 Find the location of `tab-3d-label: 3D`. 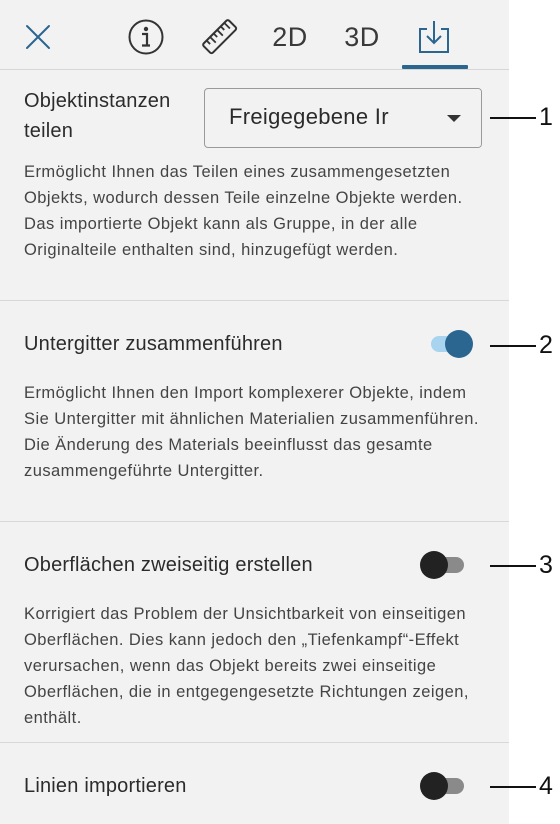

tab-3d-label: 3D is located at coordinates (362, 36).